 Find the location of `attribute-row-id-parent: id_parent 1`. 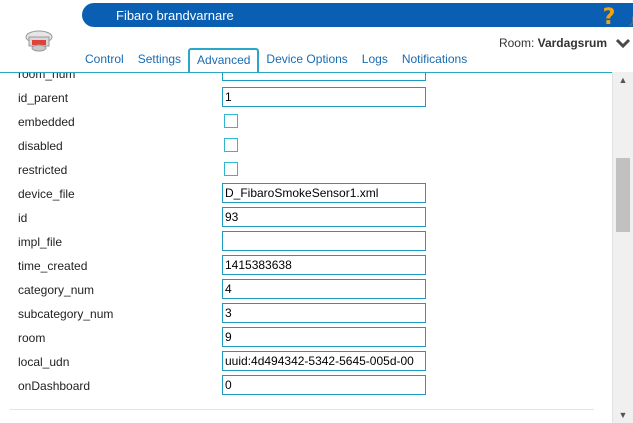

attribute-row-id-parent: id_parent 1 is located at coordinates (306, 97).